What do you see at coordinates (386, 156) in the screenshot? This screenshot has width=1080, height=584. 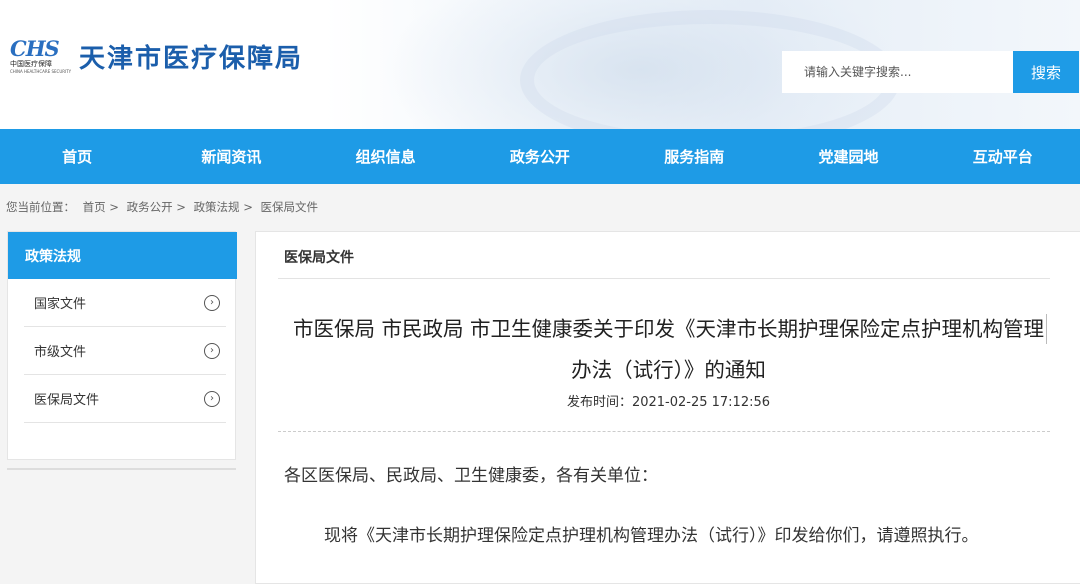 I see `nav-item-organization: 组织信息` at bounding box center [386, 156].